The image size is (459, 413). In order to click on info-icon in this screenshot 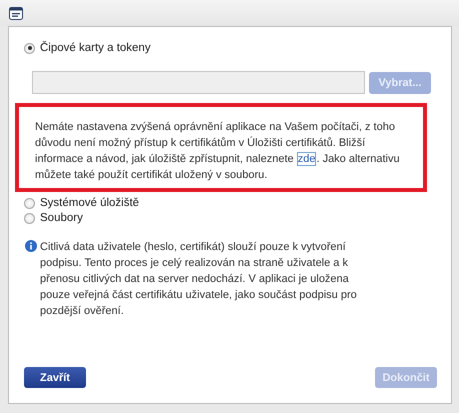, I will do `click(31, 246)`.